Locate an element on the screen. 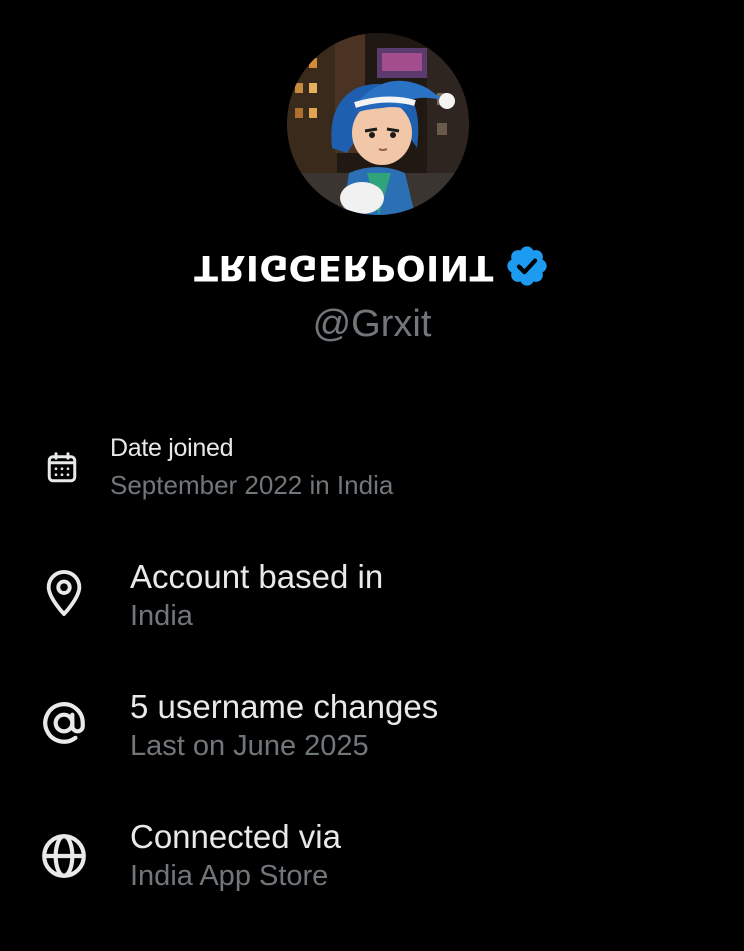  calendar-icon is located at coordinates (62, 468).